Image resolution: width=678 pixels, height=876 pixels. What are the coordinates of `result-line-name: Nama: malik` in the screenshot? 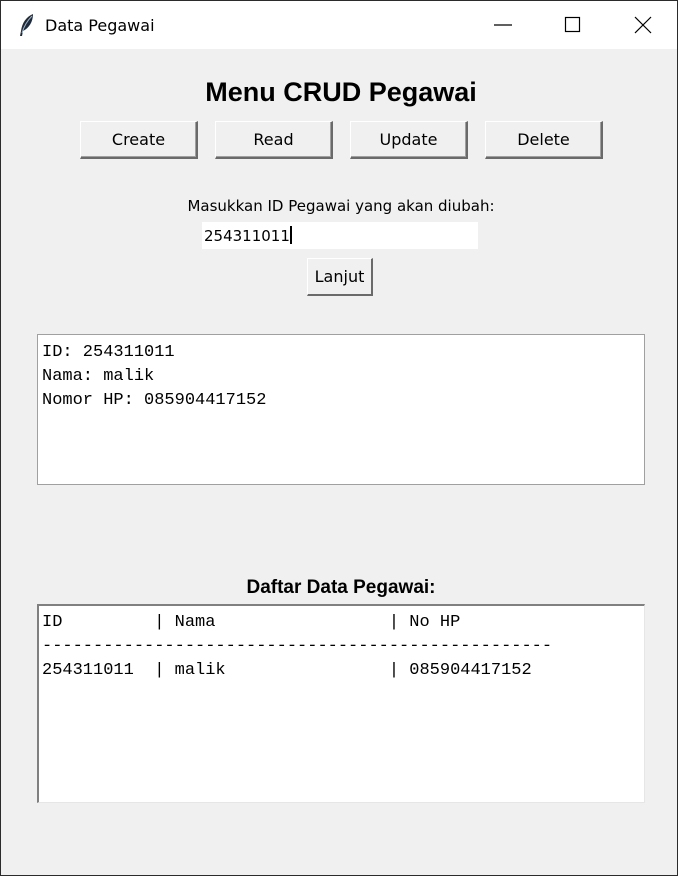 It's located at (98, 376).